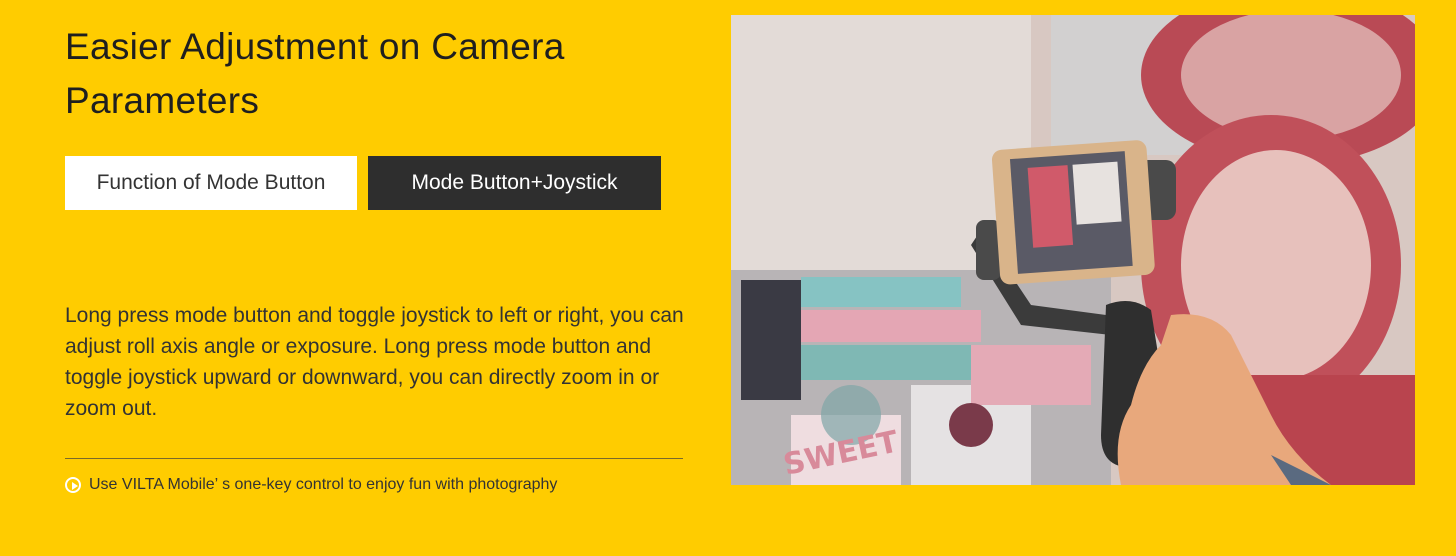  What do you see at coordinates (514, 183) in the screenshot?
I see `tab-mode-button-joystick: Mode Button+Joystick` at bounding box center [514, 183].